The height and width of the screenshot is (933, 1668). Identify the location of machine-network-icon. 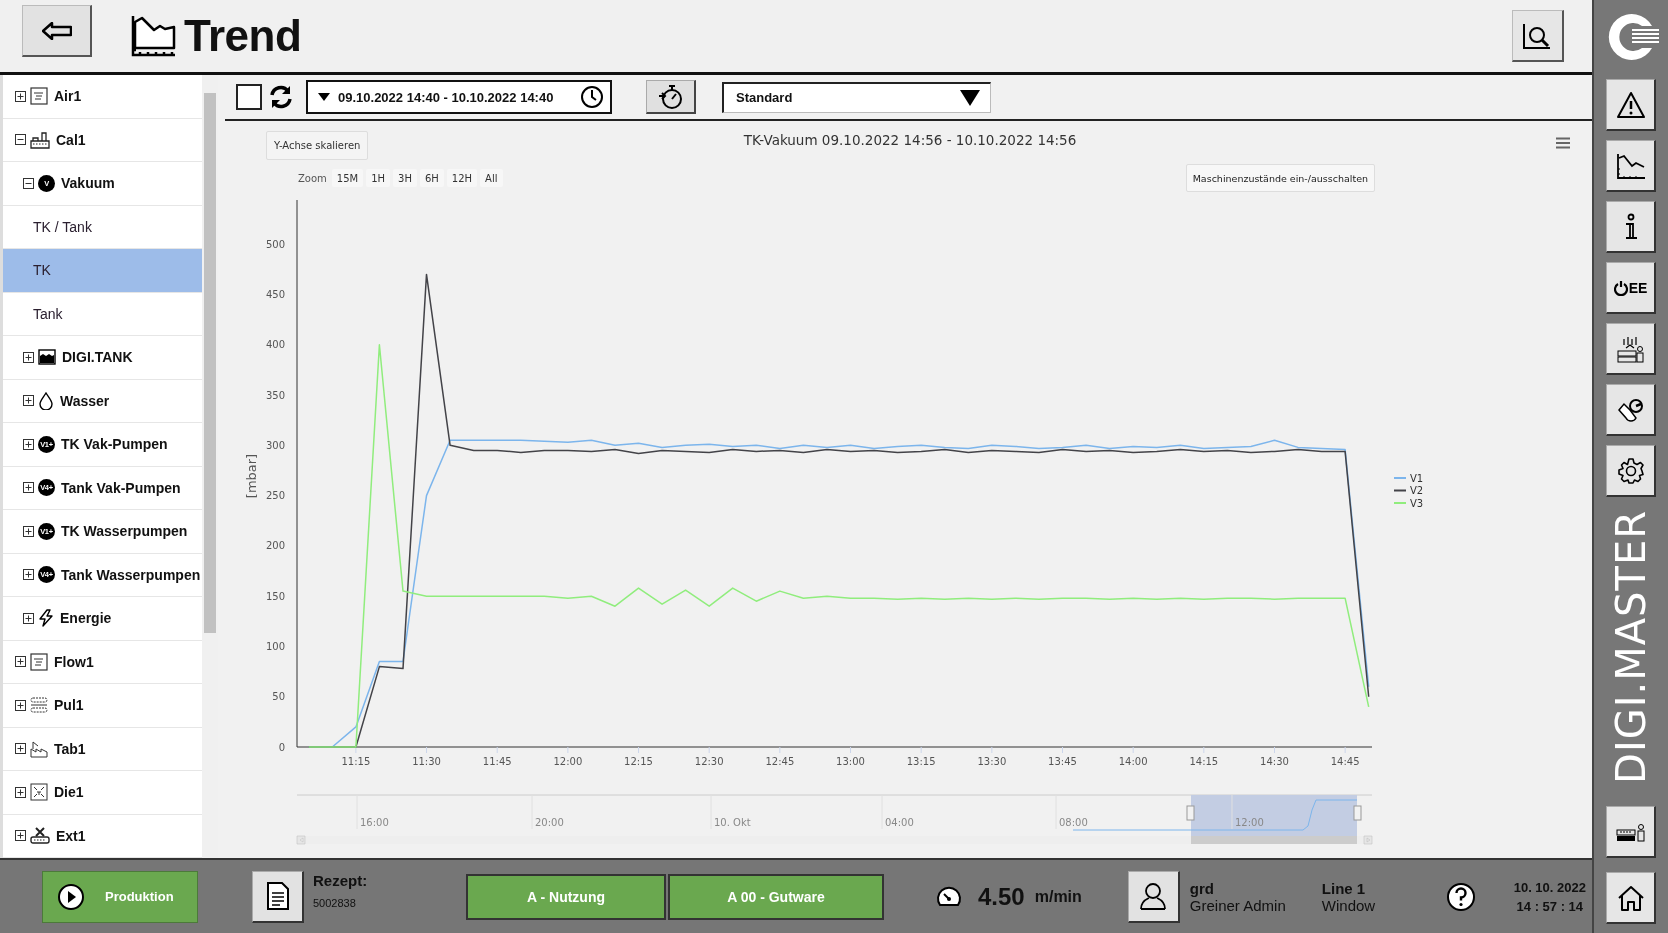
(1630, 348).